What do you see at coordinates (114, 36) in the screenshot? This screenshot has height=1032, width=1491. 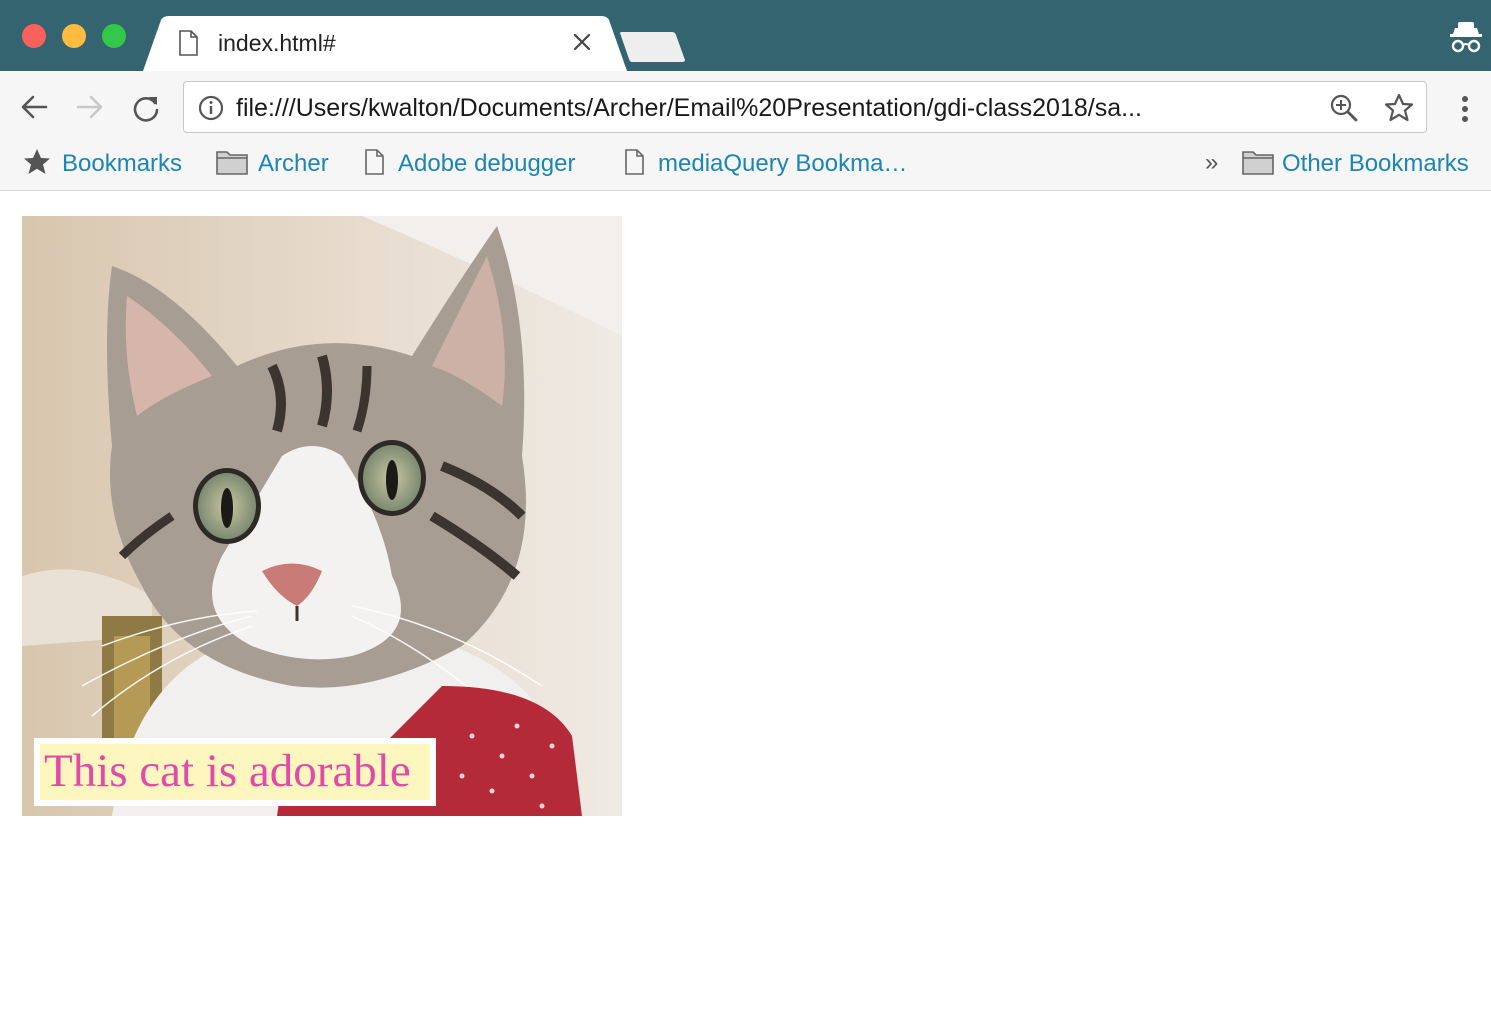 I see `zoom-window-button` at bounding box center [114, 36].